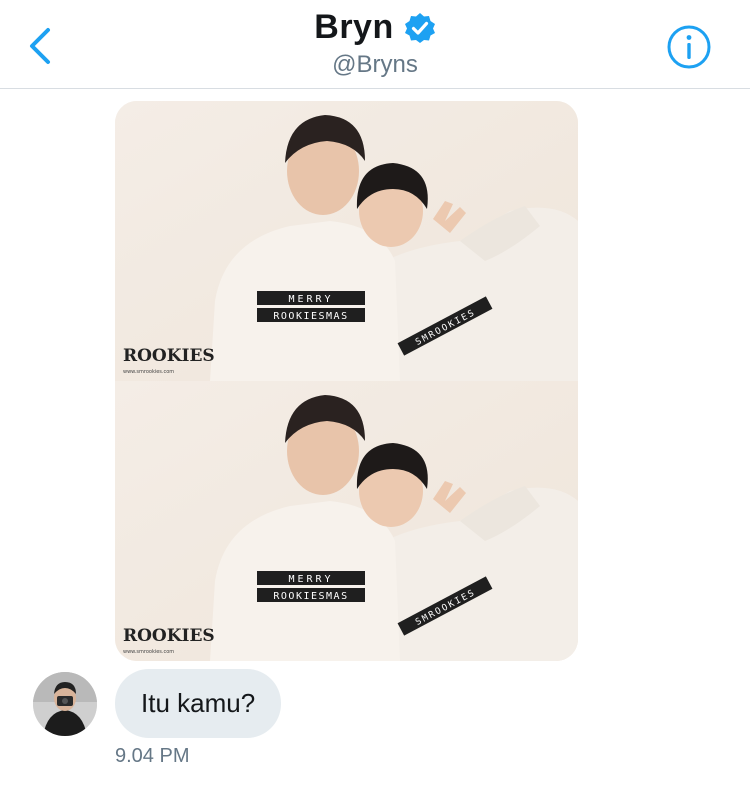 The width and height of the screenshot is (750, 799). I want to click on conversation-handle: @Bryns, so click(375, 64).